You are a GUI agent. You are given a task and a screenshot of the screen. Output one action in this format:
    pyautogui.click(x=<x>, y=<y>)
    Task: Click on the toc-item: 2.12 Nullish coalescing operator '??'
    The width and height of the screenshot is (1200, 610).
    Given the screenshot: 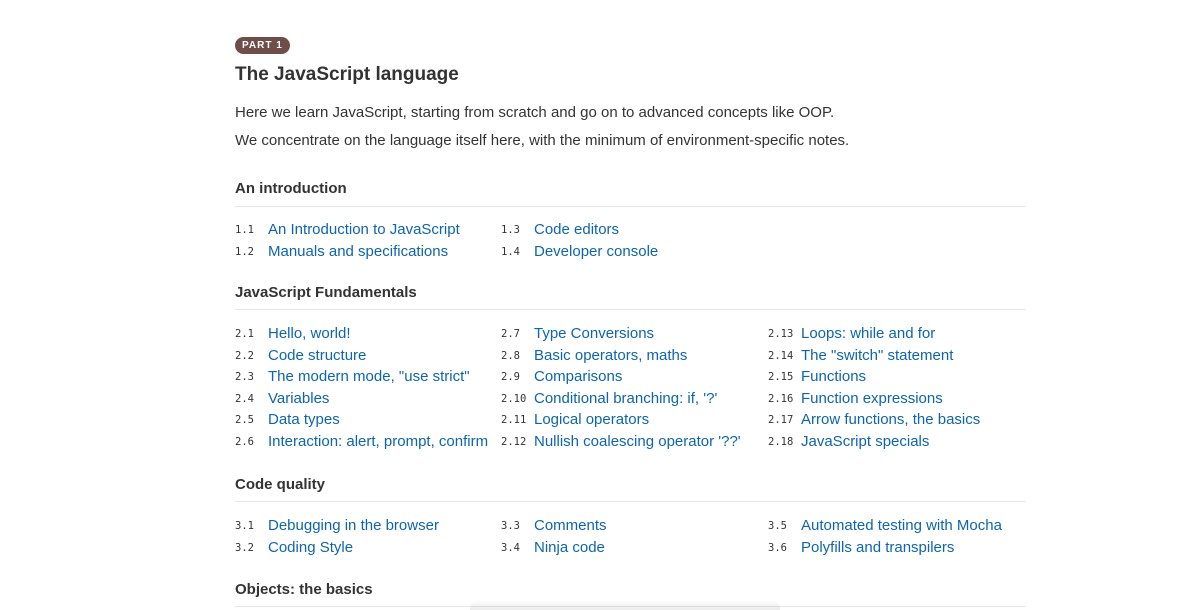 What is the action you would take?
    pyautogui.click(x=632, y=444)
    